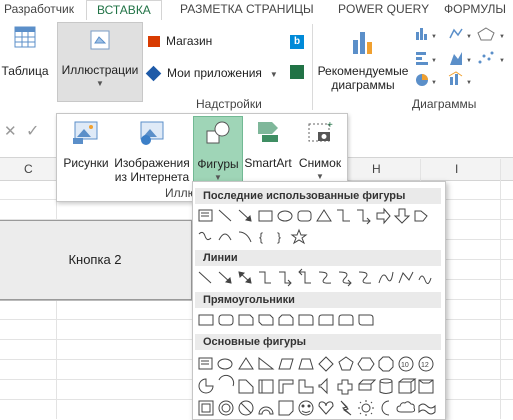 The height and width of the screenshot is (420, 513). What do you see at coordinates (491, 58) in the screenshot?
I see `scatter-chart-icon: ▼` at bounding box center [491, 58].